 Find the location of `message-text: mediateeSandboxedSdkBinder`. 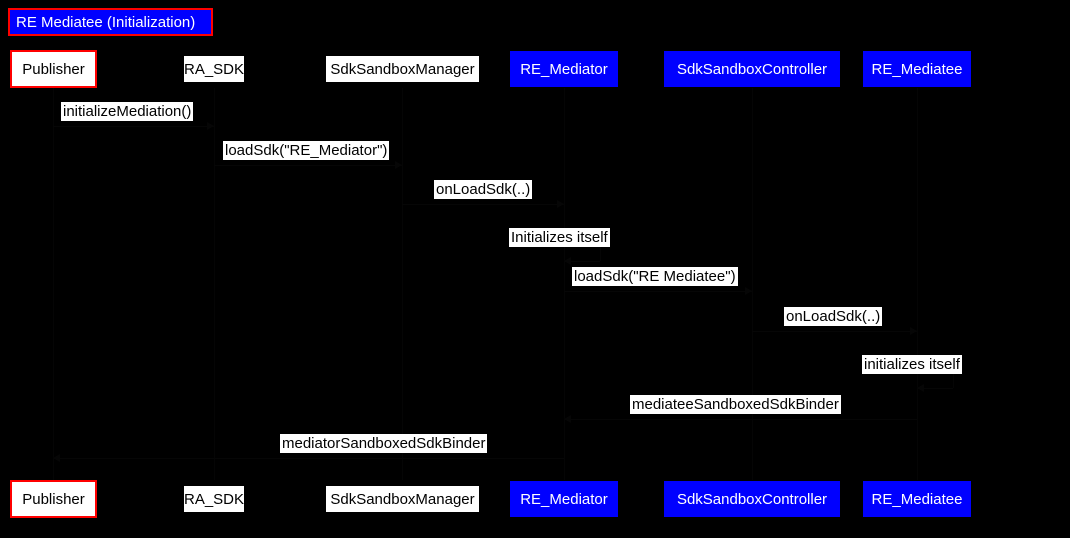

message-text: mediateeSandboxedSdkBinder is located at coordinates (735, 404).